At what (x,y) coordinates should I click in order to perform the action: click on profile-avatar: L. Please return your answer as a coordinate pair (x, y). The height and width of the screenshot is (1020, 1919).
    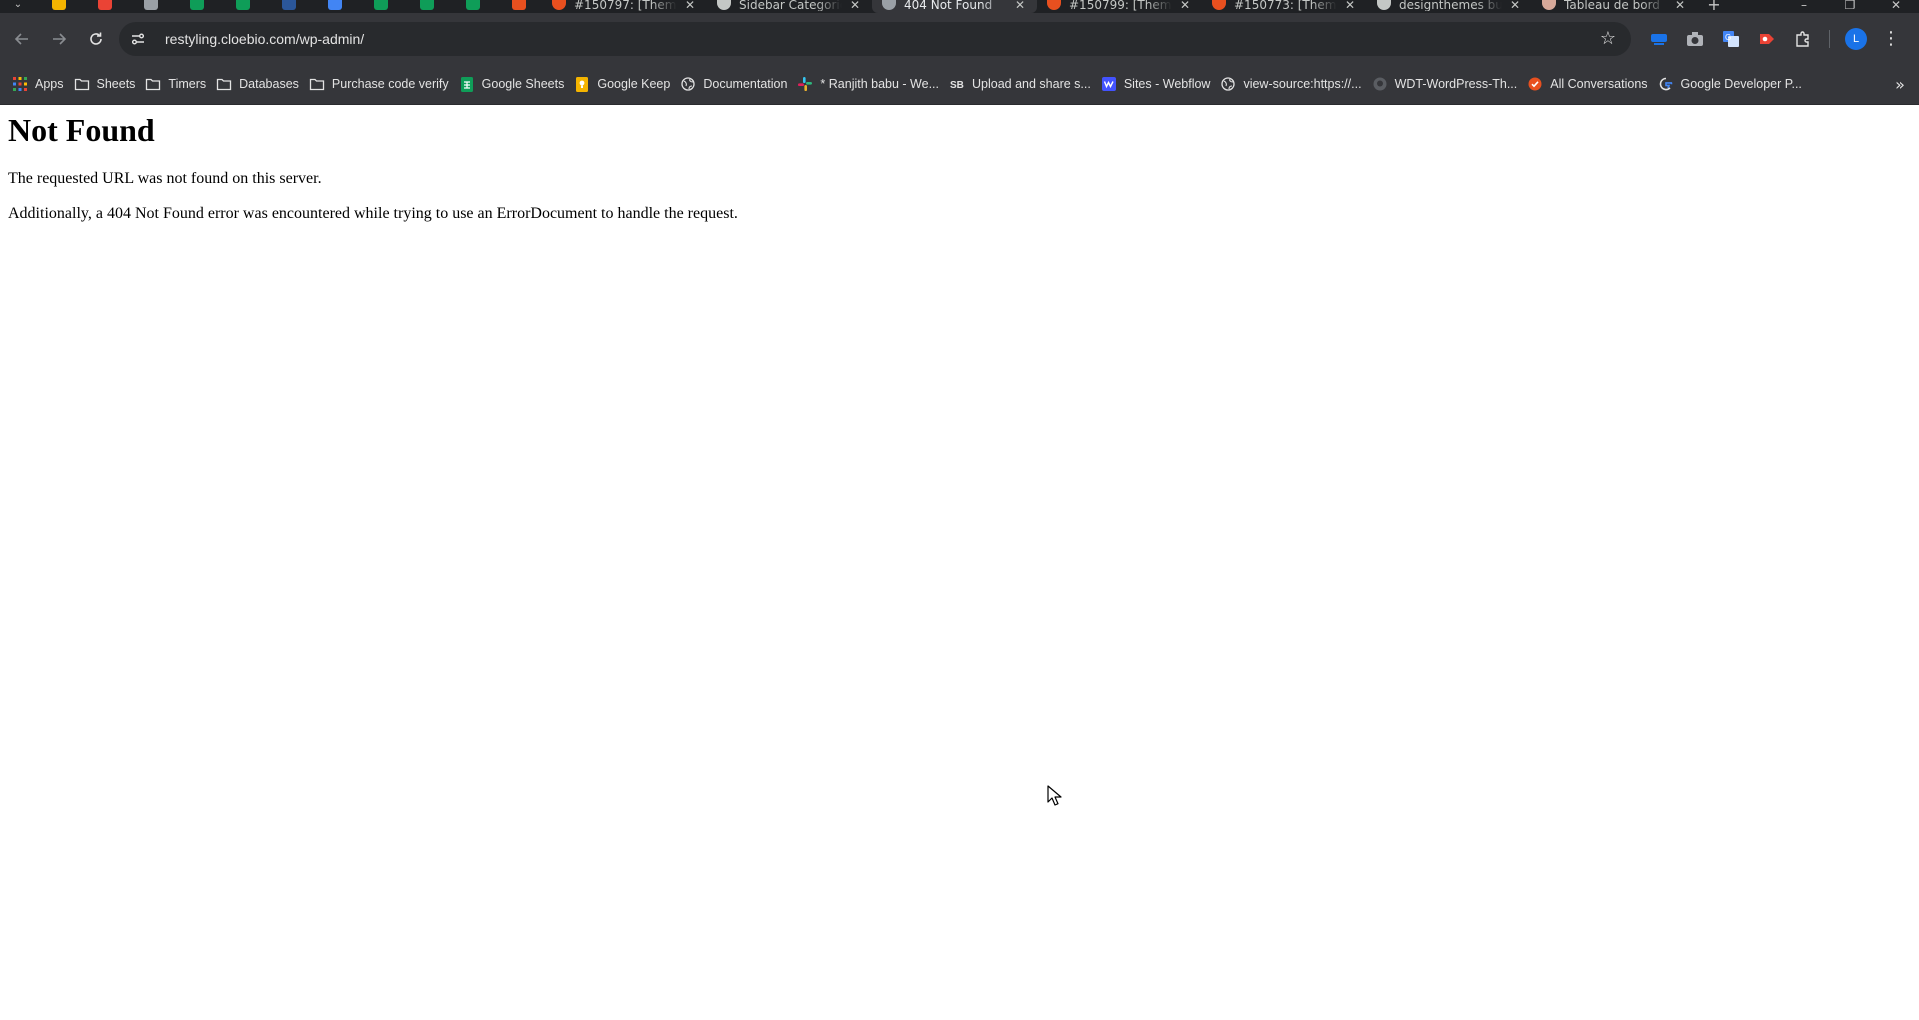
    Looking at the image, I should click on (1856, 39).